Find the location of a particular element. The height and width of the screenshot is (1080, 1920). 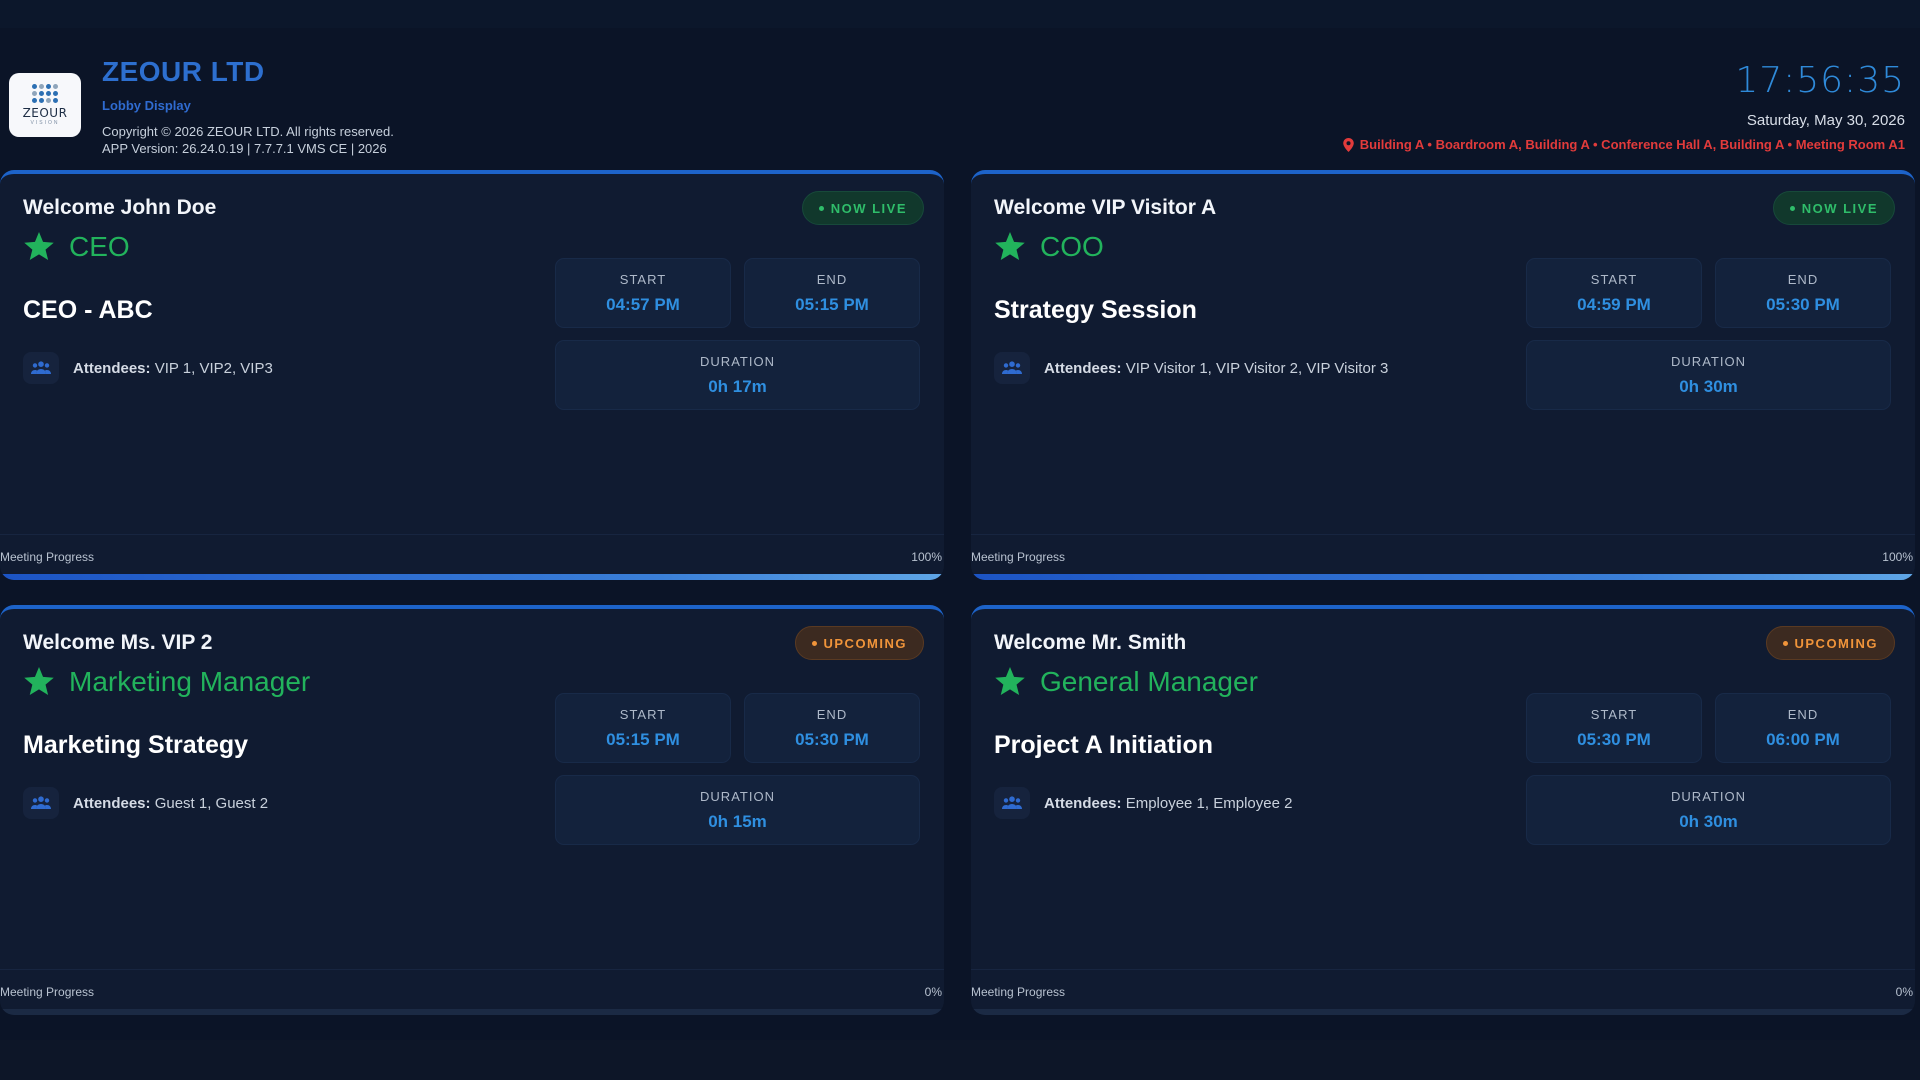

status-badge: NOW LIVE is located at coordinates (862, 208).